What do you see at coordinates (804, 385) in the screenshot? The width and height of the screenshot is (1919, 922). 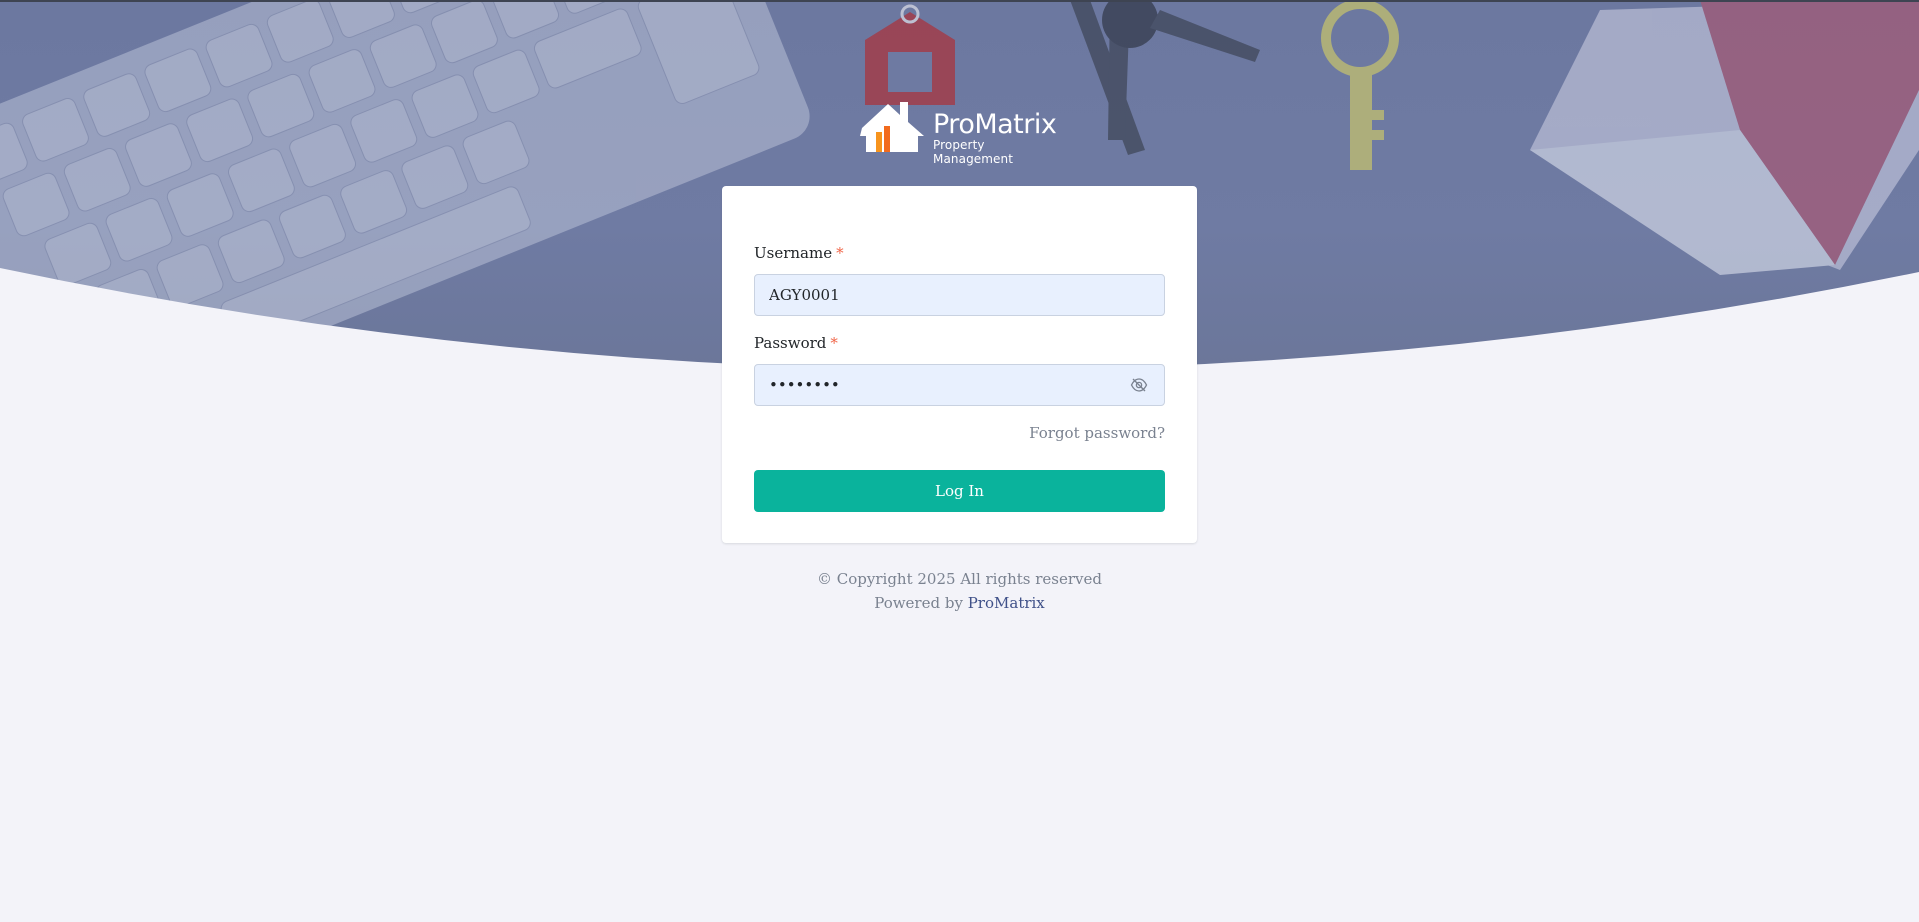 I see `password-value: ••••••••` at bounding box center [804, 385].